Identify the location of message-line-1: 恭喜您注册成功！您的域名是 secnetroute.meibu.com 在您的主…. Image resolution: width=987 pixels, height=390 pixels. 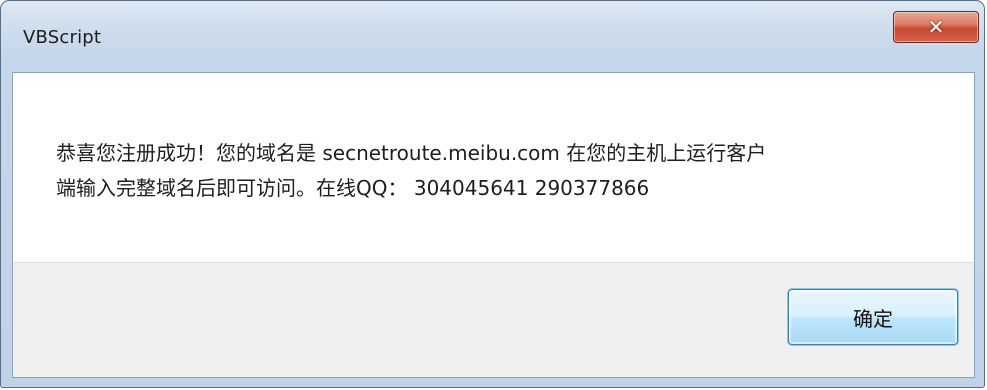
(411, 153).